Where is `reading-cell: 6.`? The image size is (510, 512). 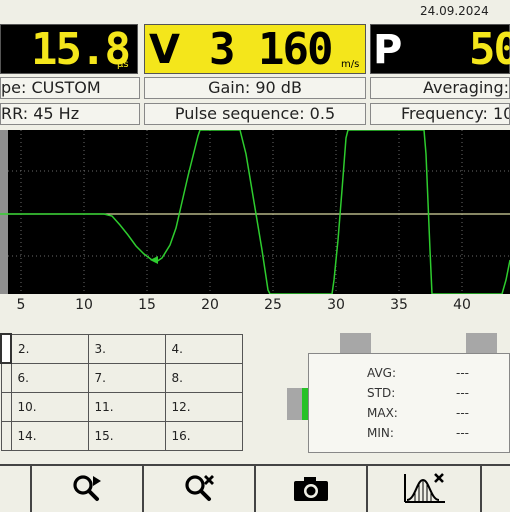
reading-cell: 6. is located at coordinates (49, 377).